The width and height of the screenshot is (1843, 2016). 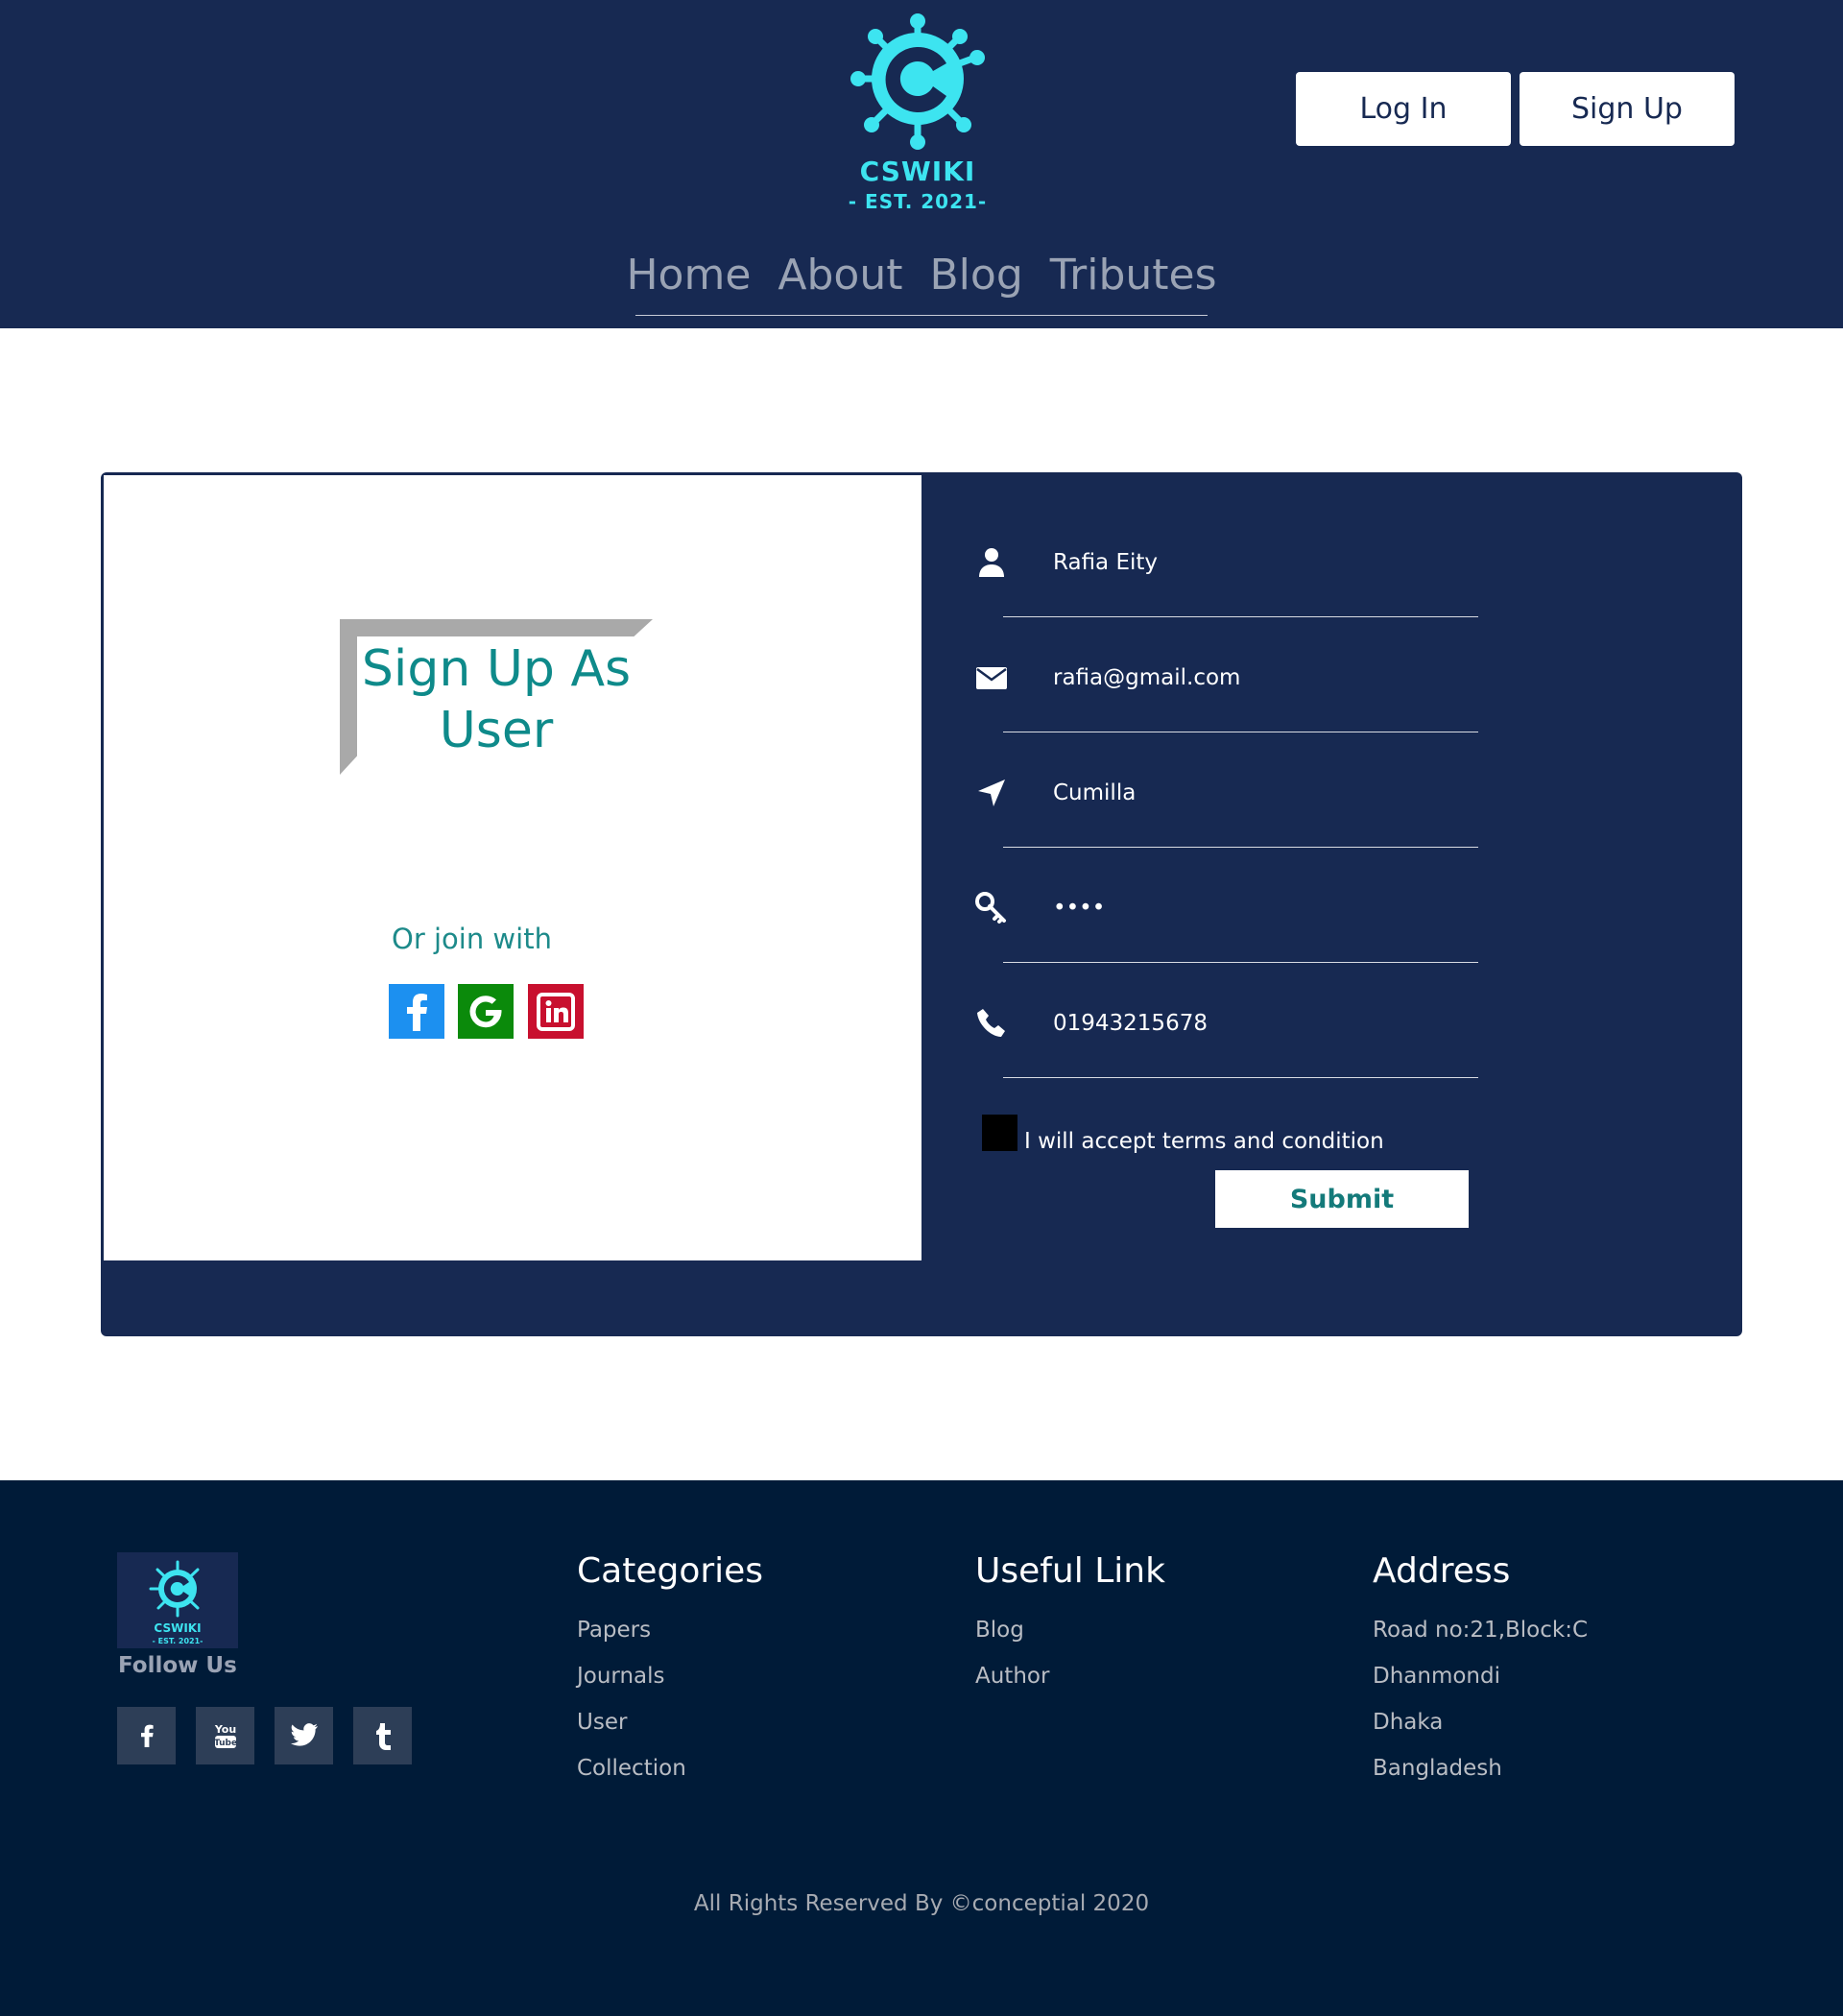 What do you see at coordinates (1070, 1571) in the screenshot?
I see `useful-link-title: Useful Link` at bounding box center [1070, 1571].